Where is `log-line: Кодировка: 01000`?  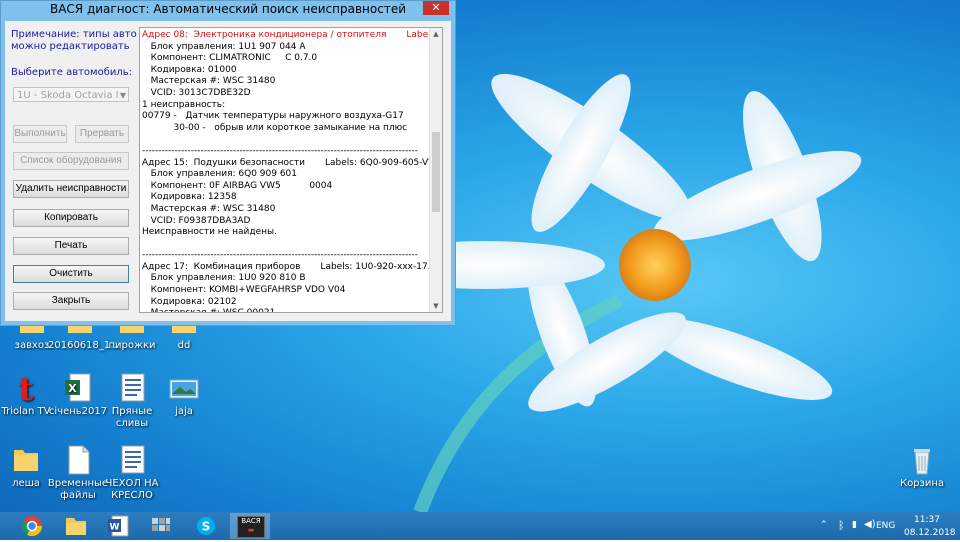
log-line: Кодировка: 01000 is located at coordinates (189, 69).